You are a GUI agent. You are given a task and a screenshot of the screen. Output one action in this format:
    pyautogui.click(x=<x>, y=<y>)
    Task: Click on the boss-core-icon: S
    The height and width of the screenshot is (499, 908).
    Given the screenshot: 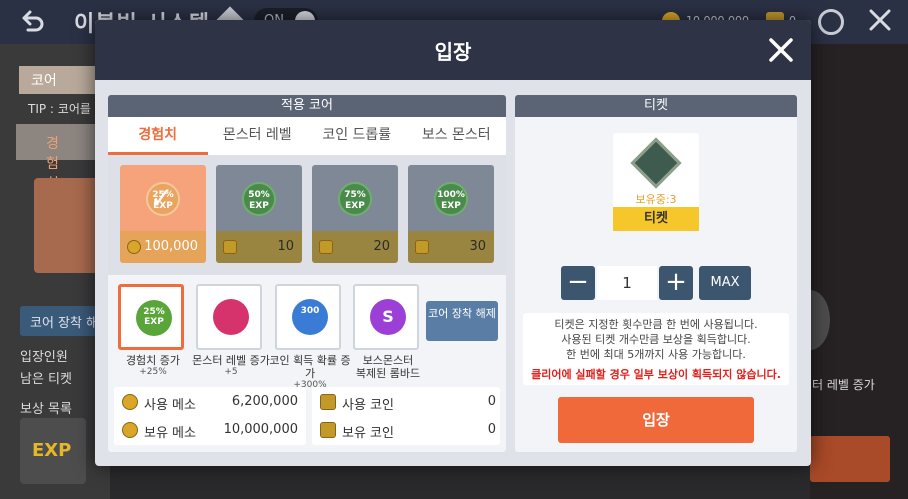 What is the action you would take?
    pyautogui.click(x=388, y=317)
    